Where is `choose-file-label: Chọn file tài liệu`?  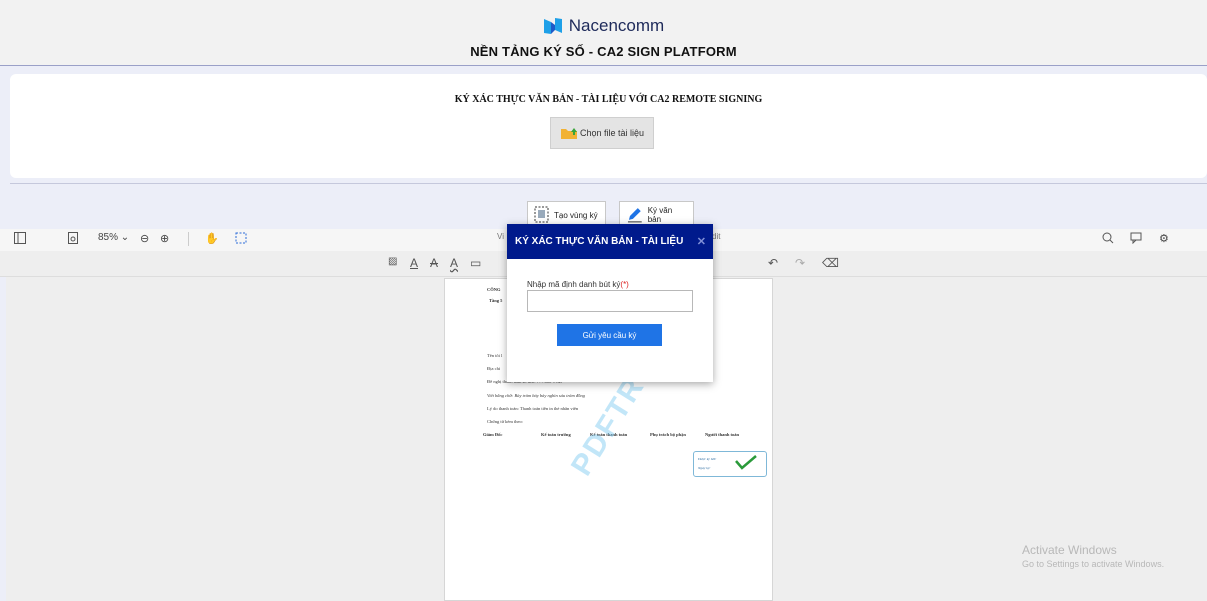
choose-file-label: Chọn file tài liệu is located at coordinates (612, 133).